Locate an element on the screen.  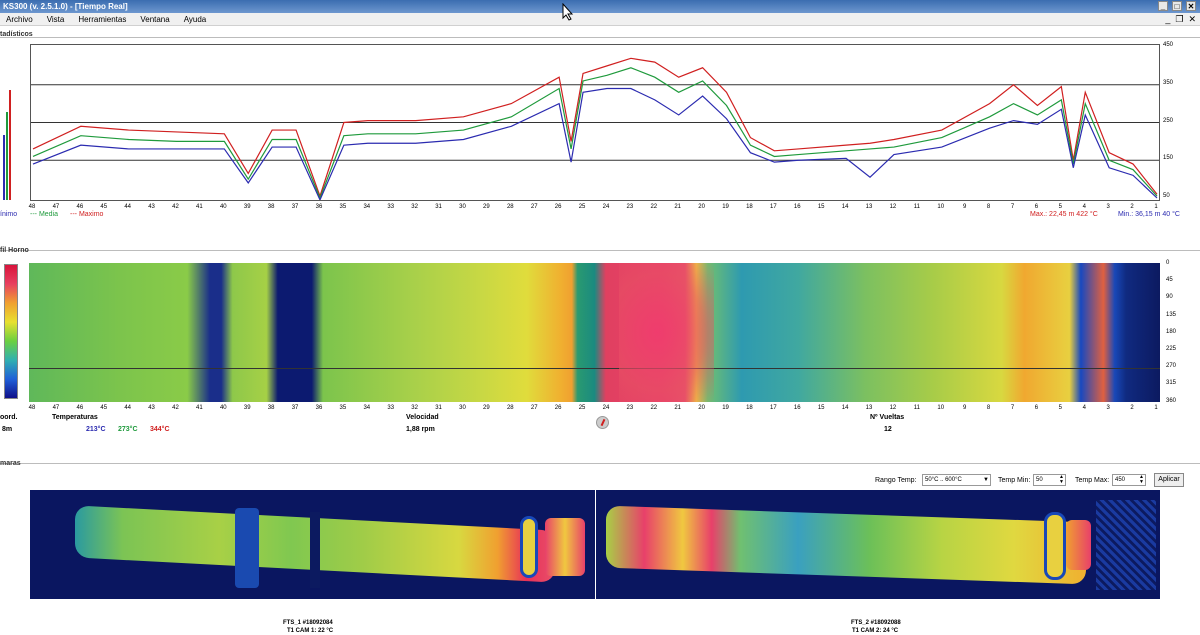
mdi-minimize-button: _ is located at coordinates (1167, 19).